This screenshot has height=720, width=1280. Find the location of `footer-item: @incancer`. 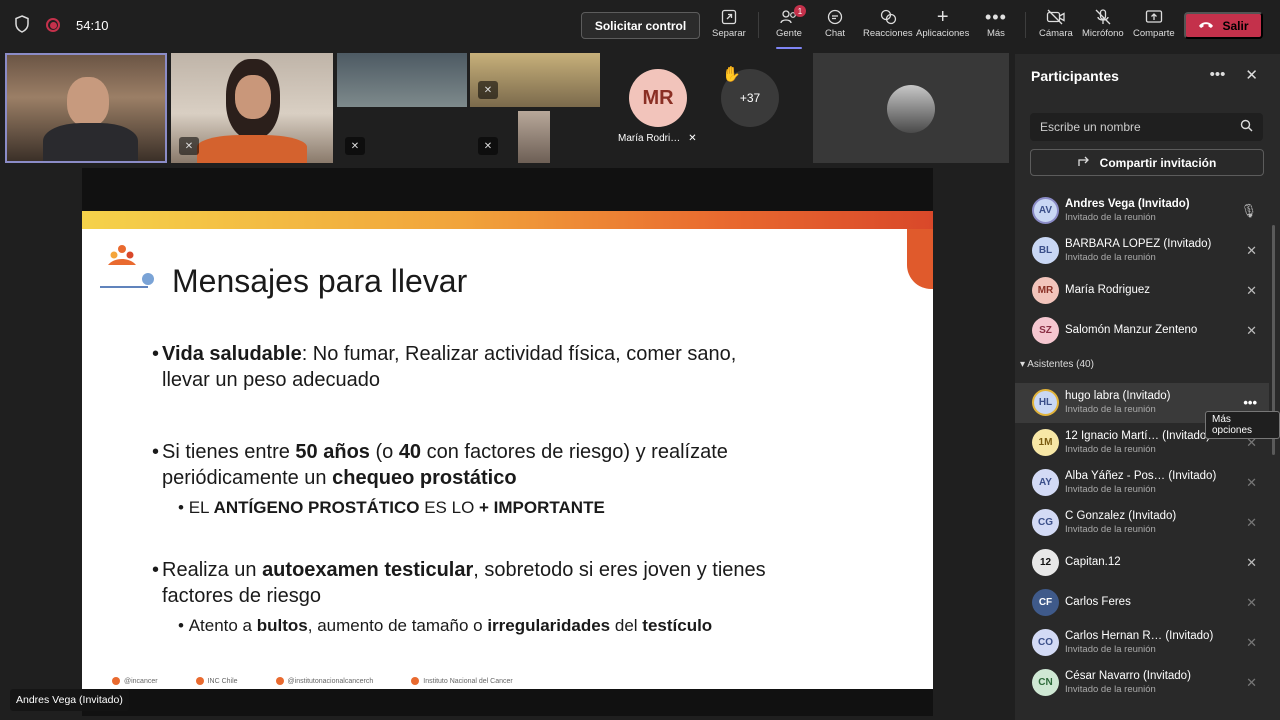

footer-item: @incancer is located at coordinates (135, 681).